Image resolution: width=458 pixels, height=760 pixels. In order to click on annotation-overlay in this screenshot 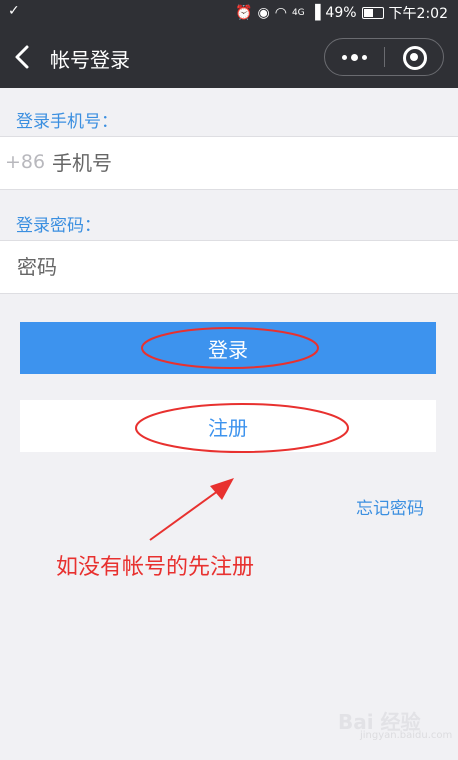, I will do `click(242, 434)`.